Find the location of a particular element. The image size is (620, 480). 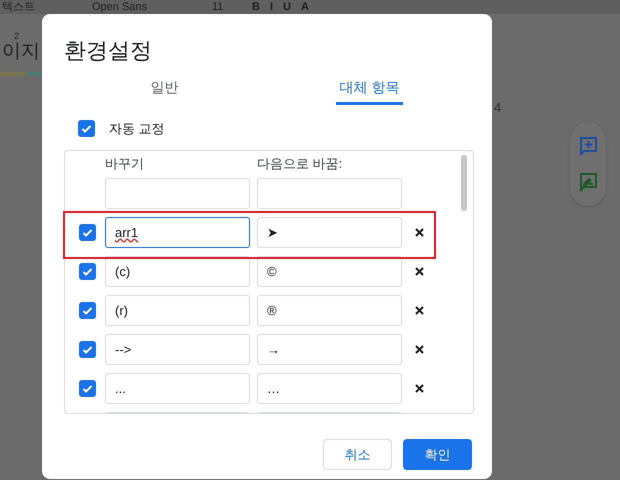

input-field: © is located at coordinates (329, 271).